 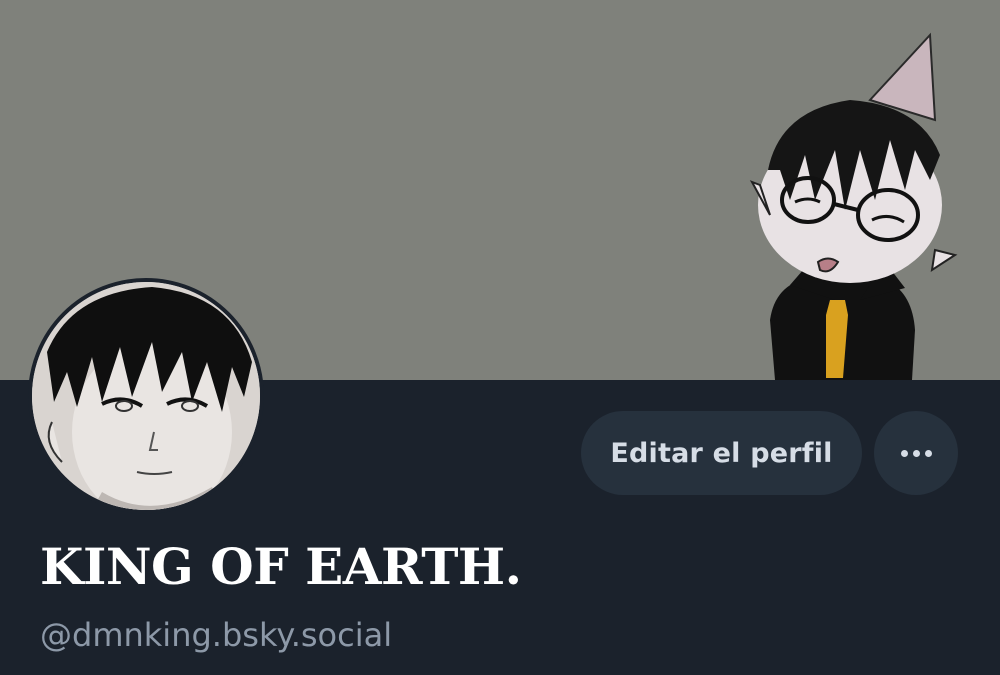 What do you see at coordinates (721, 453) in the screenshot?
I see `edit-profile-button: Editar el perfil` at bounding box center [721, 453].